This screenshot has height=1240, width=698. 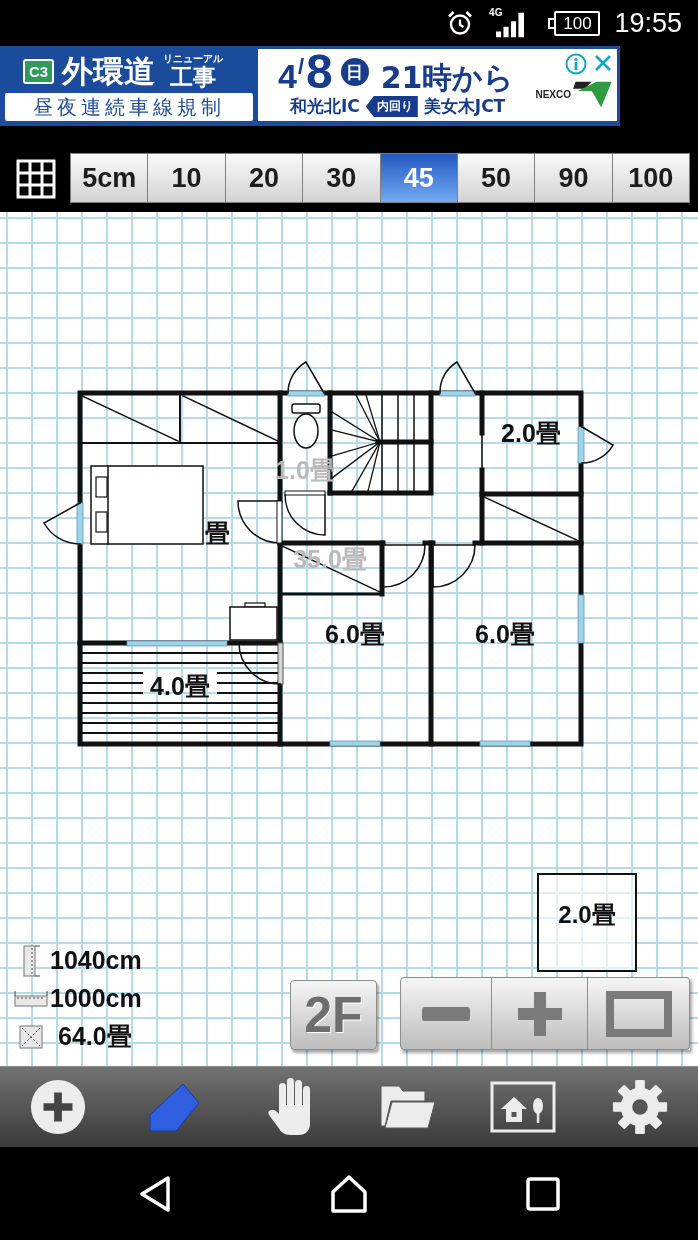 I want to click on depth-reading: 1040cm, so click(x=96, y=960).